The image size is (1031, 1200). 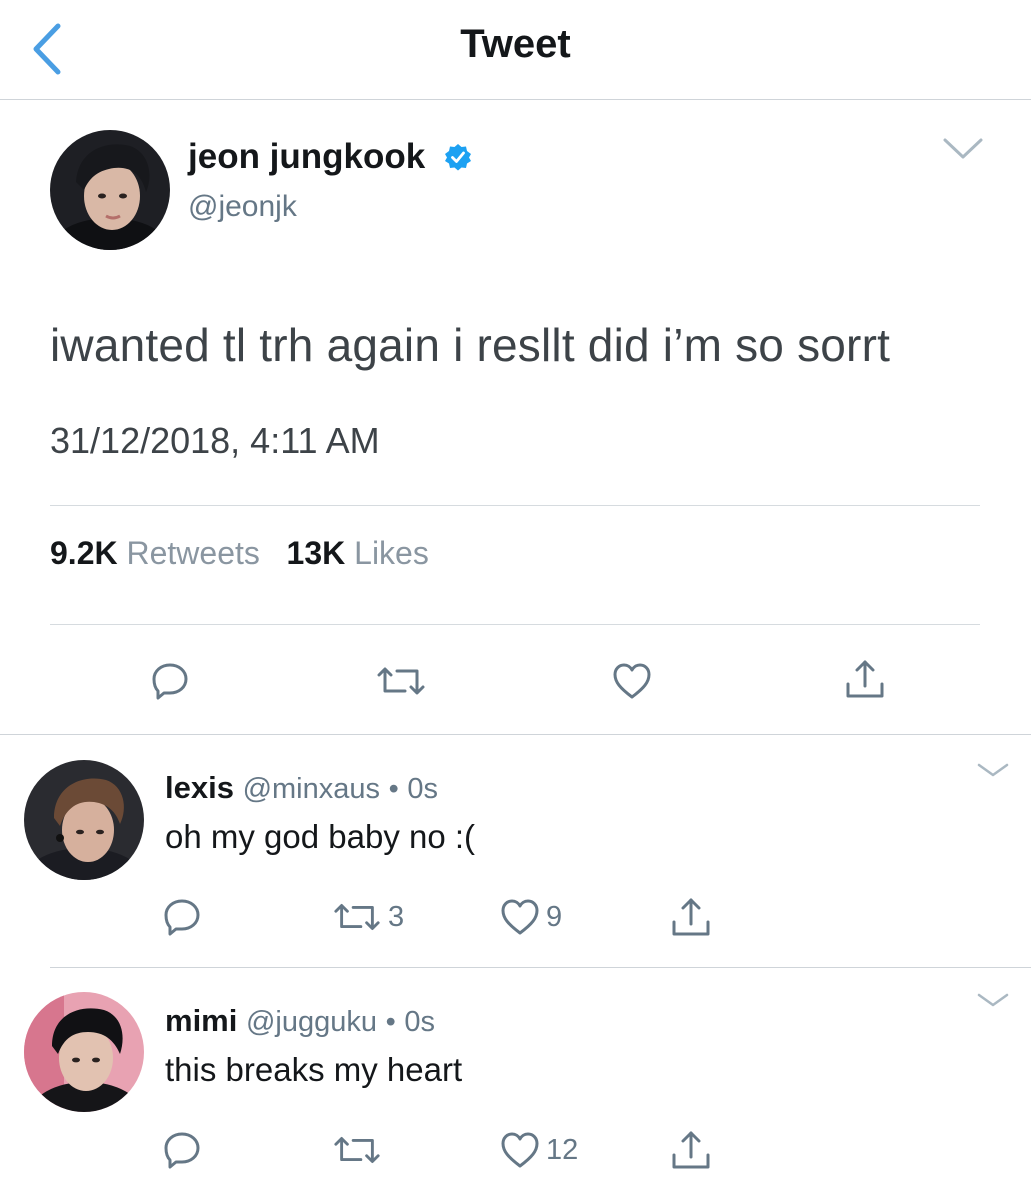 I want to click on reply-author-handle: @jugguku, so click(x=311, y=1022).